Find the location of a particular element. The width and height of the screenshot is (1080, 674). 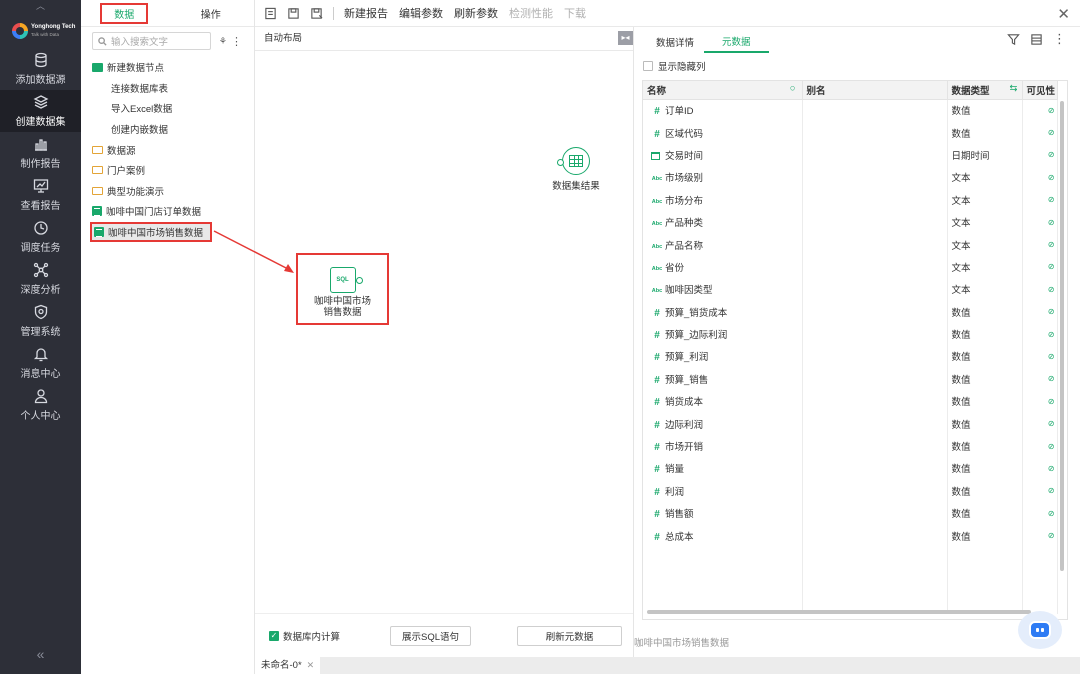

table-row: Abc 产品名称 文本 ⊘ is located at coordinates (850, 244).